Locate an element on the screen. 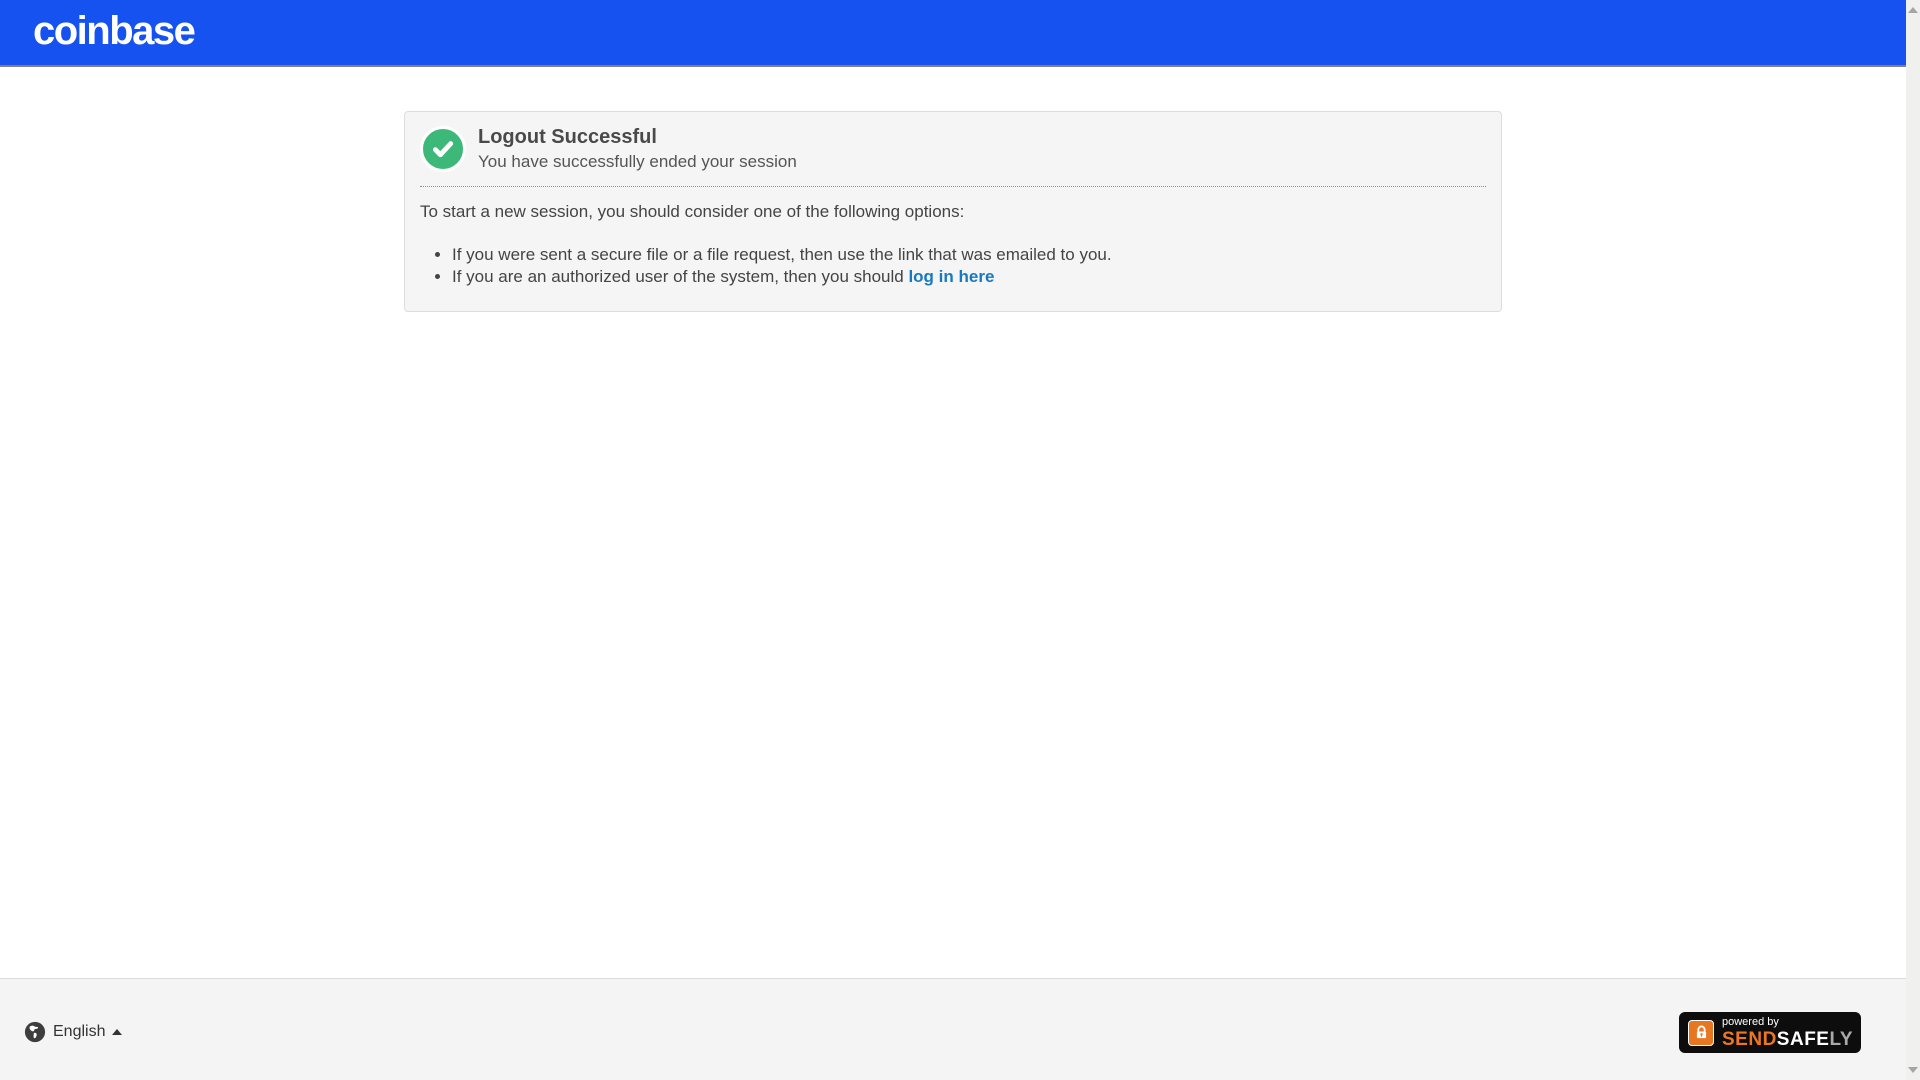 The height and width of the screenshot is (1080, 1920). sendsafely-badge: powered by SENDSAFELY is located at coordinates (1770, 1032).